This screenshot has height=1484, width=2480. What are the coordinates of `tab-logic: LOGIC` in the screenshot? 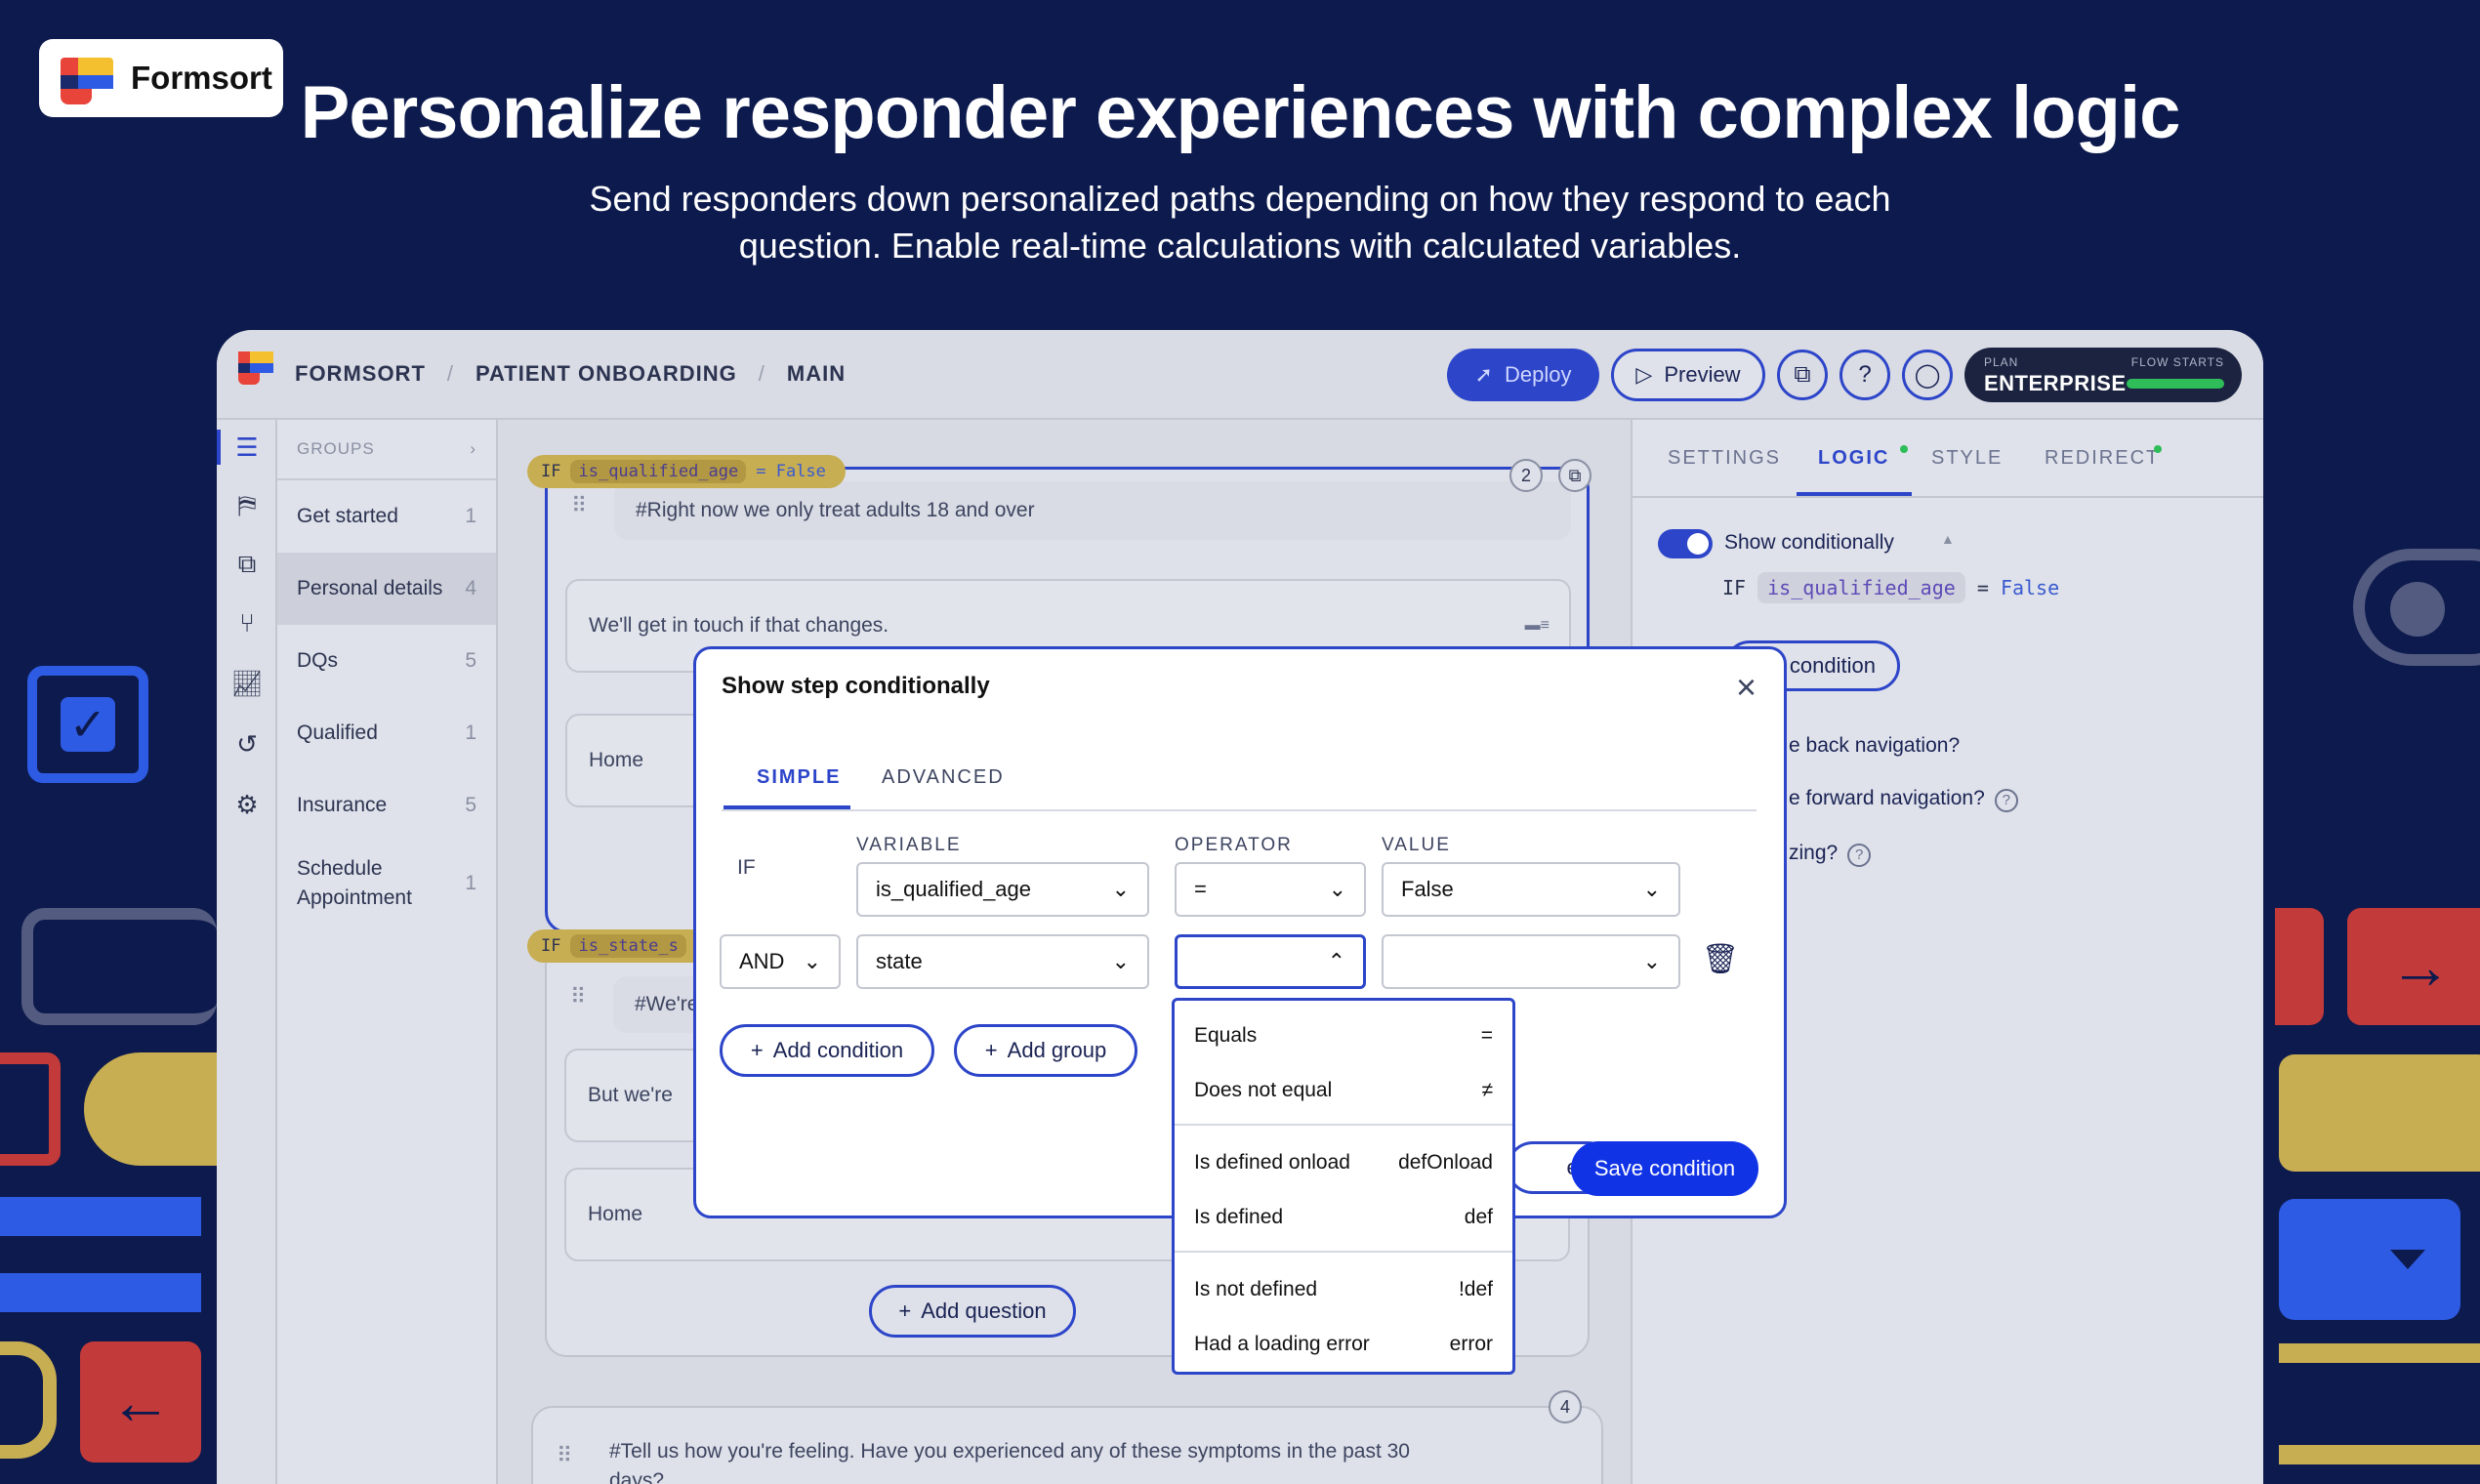 It's located at (1853, 459).